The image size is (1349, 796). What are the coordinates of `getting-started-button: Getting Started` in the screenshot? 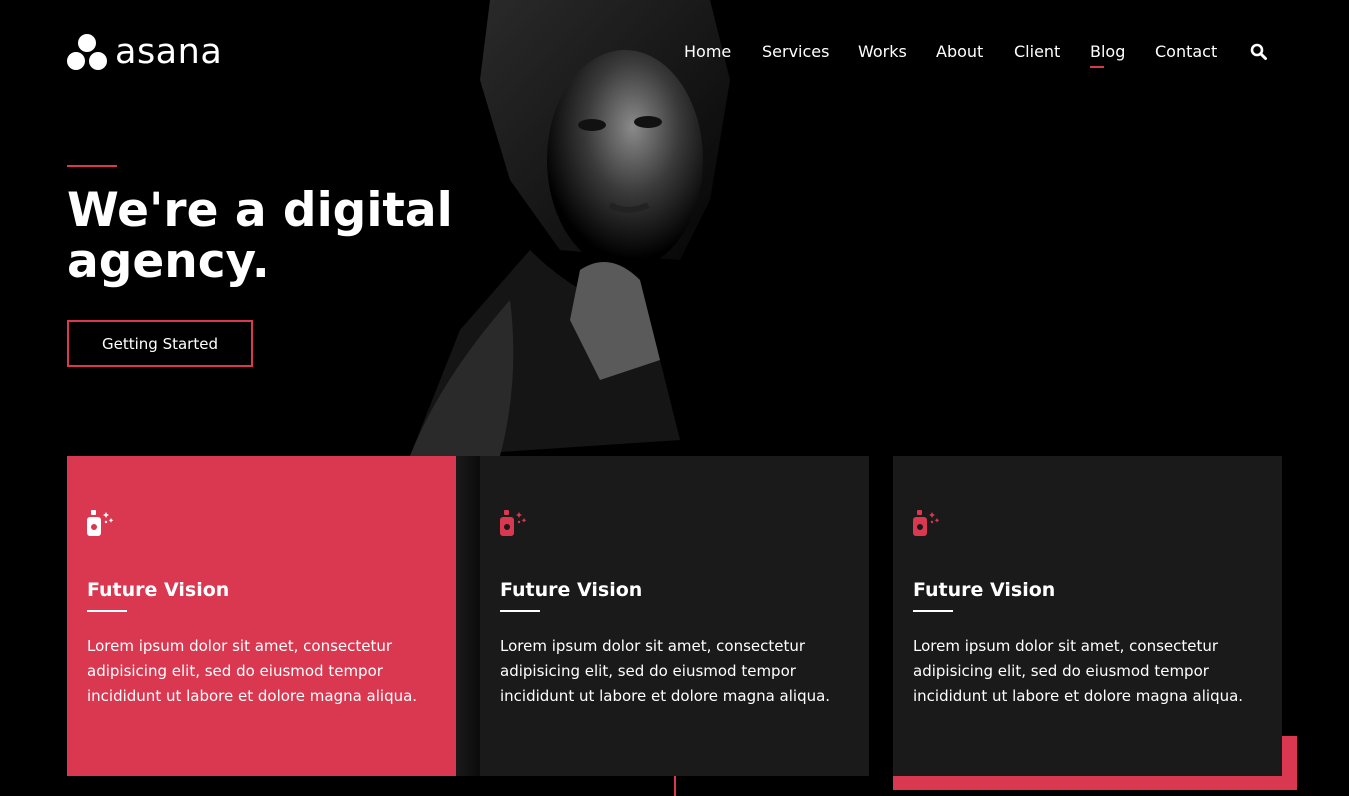 It's located at (160, 343).